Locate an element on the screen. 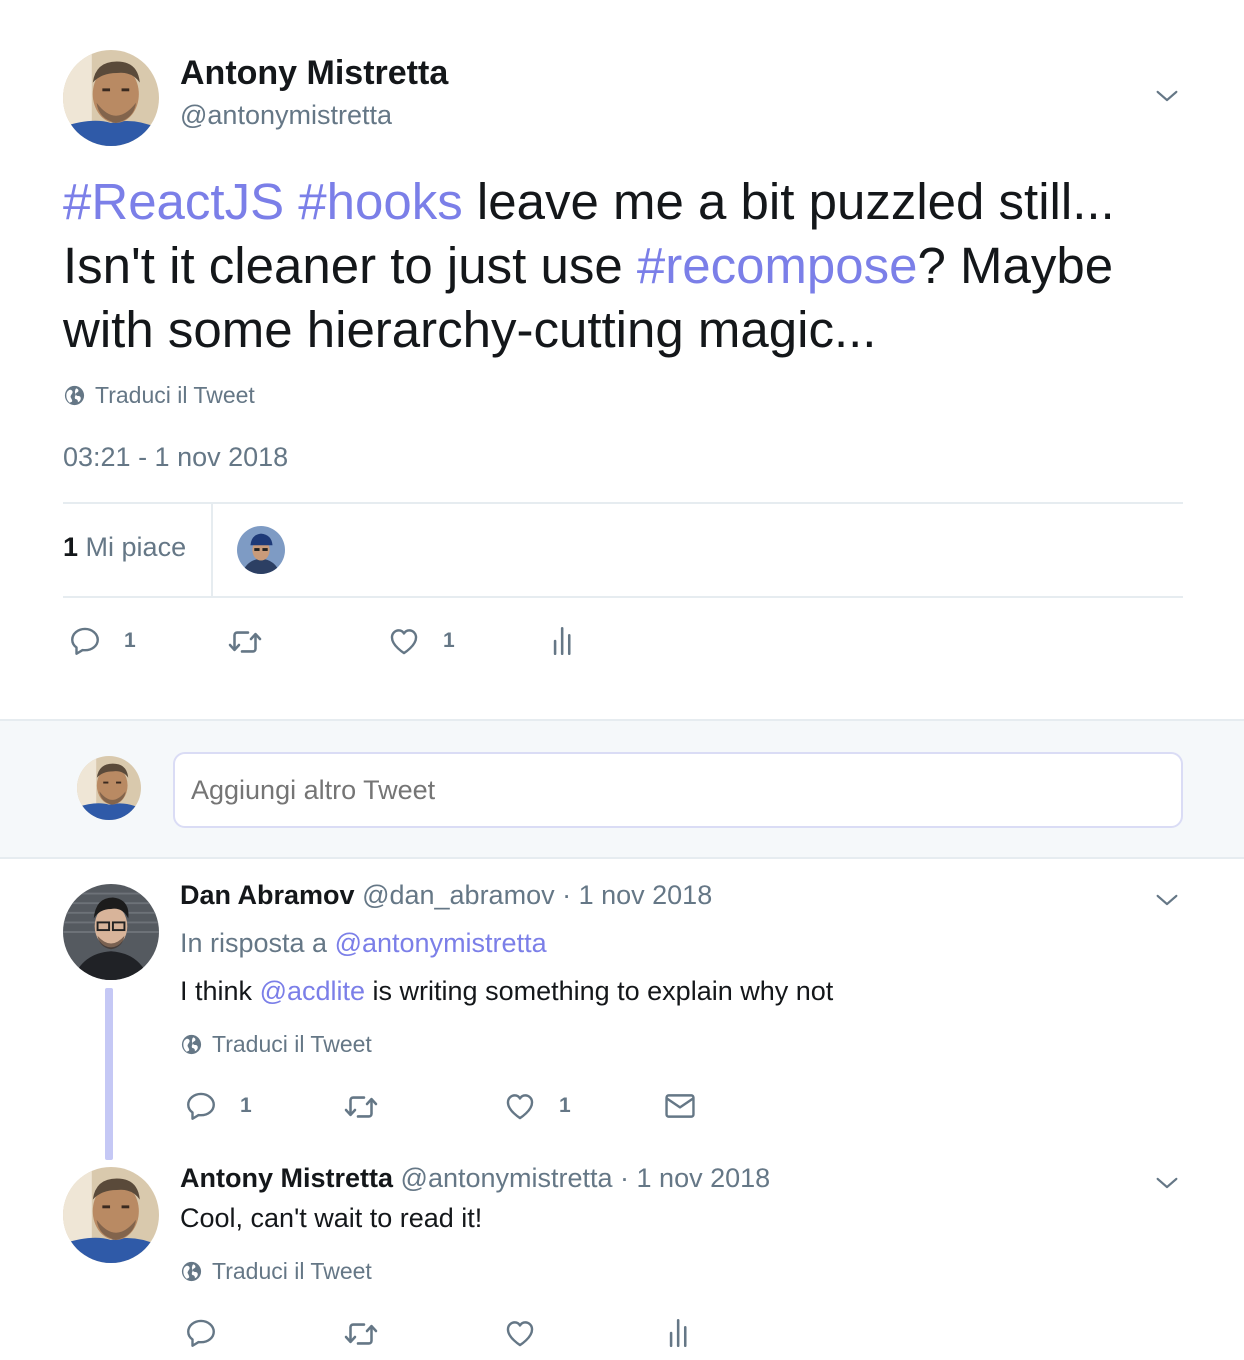 Image resolution: width=1244 pixels, height=1360 pixels. hashtag-link: #hooks is located at coordinates (380, 201).